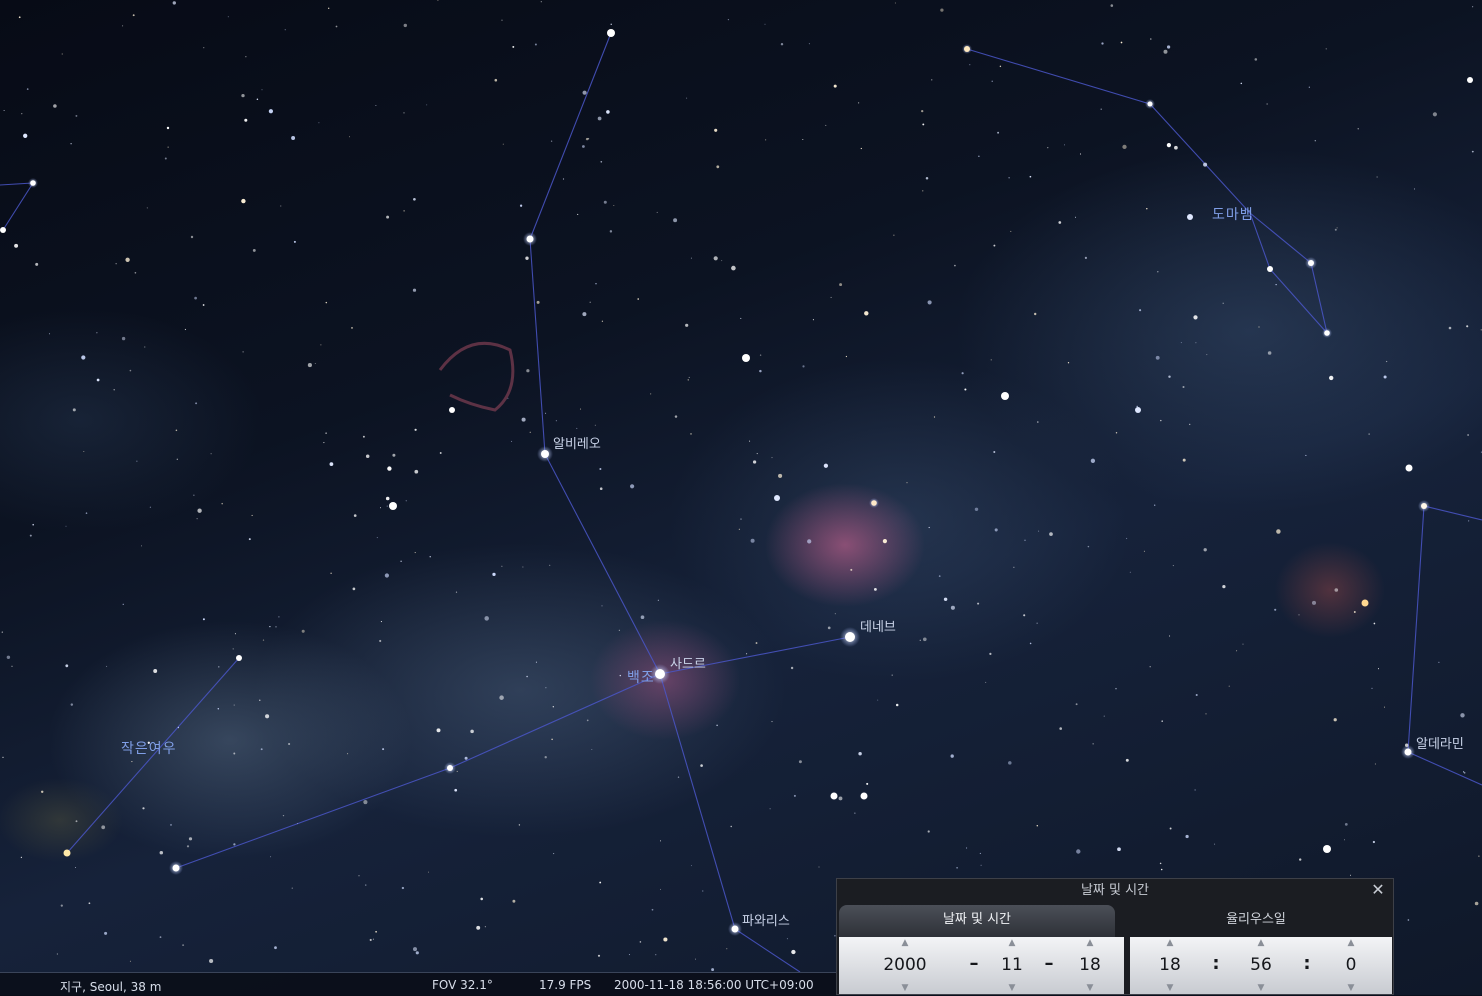 The image size is (1482, 996). I want to click on month-value: 11, so click(1012, 965).